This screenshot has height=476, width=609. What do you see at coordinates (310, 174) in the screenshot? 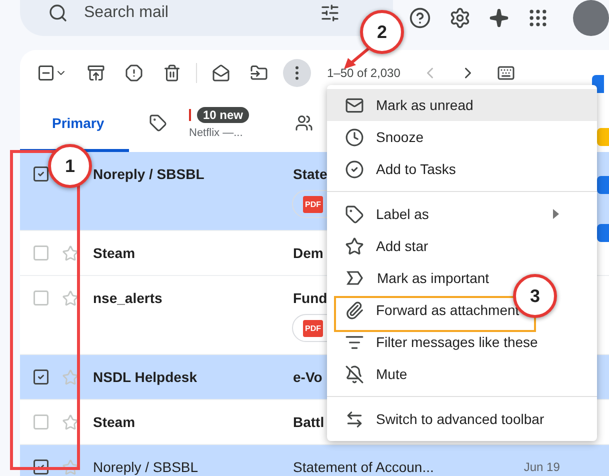
I see `email-subject: State` at bounding box center [310, 174].